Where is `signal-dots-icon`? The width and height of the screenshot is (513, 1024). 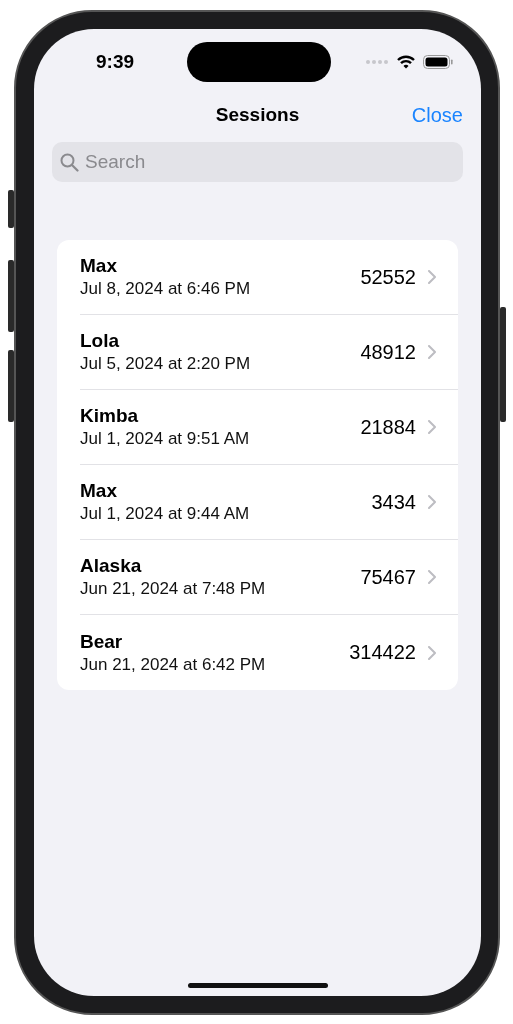 signal-dots-icon is located at coordinates (377, 62).